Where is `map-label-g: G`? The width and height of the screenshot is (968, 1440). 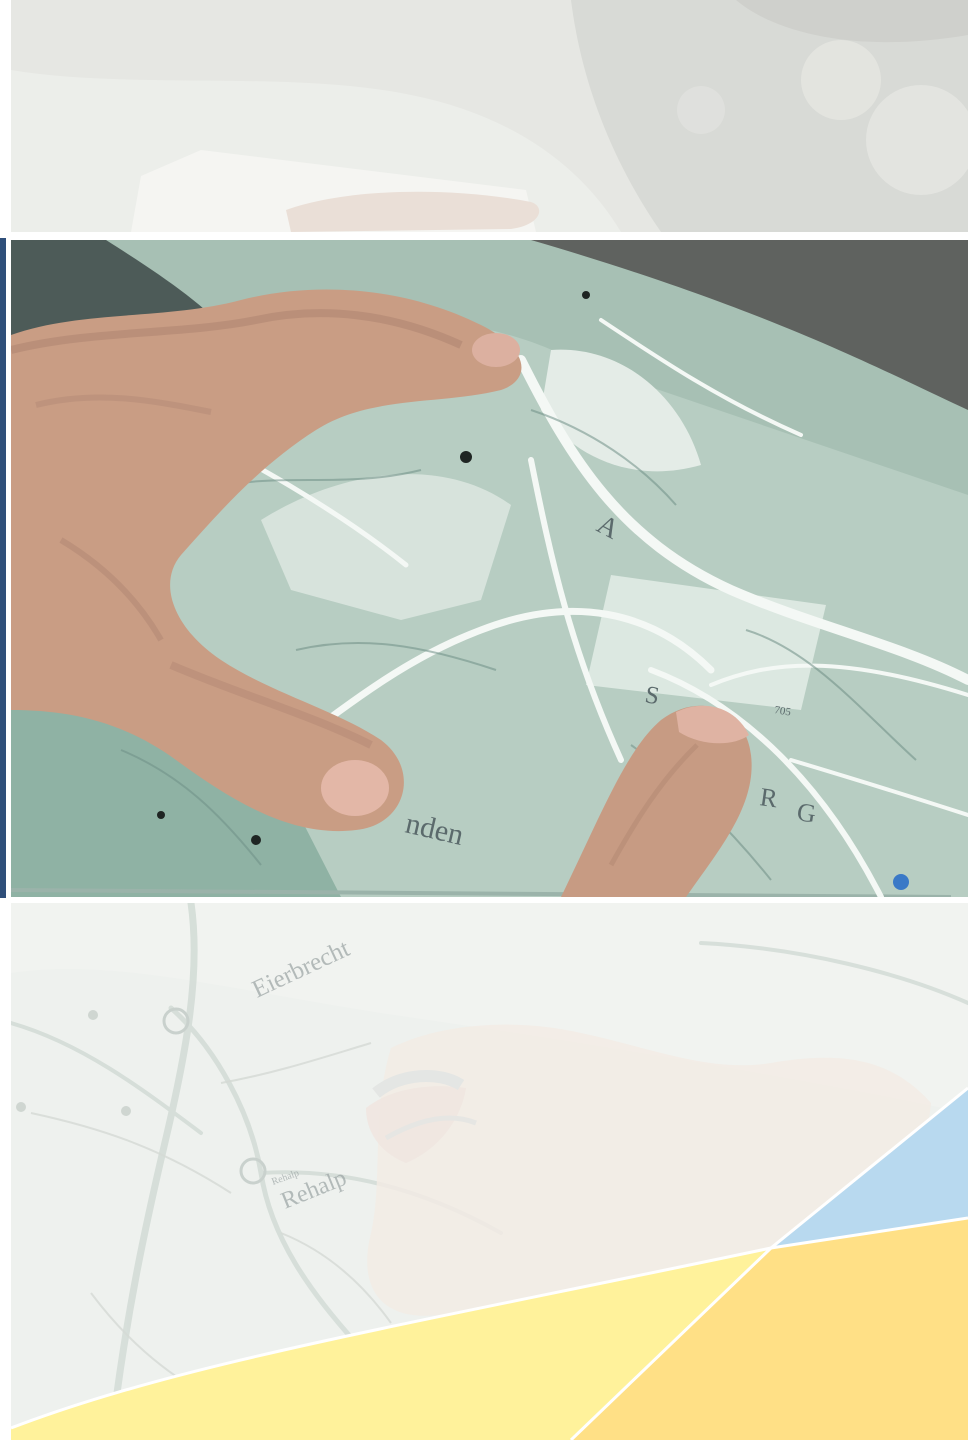 map-label-g: G is located at coordinates (806, 812).